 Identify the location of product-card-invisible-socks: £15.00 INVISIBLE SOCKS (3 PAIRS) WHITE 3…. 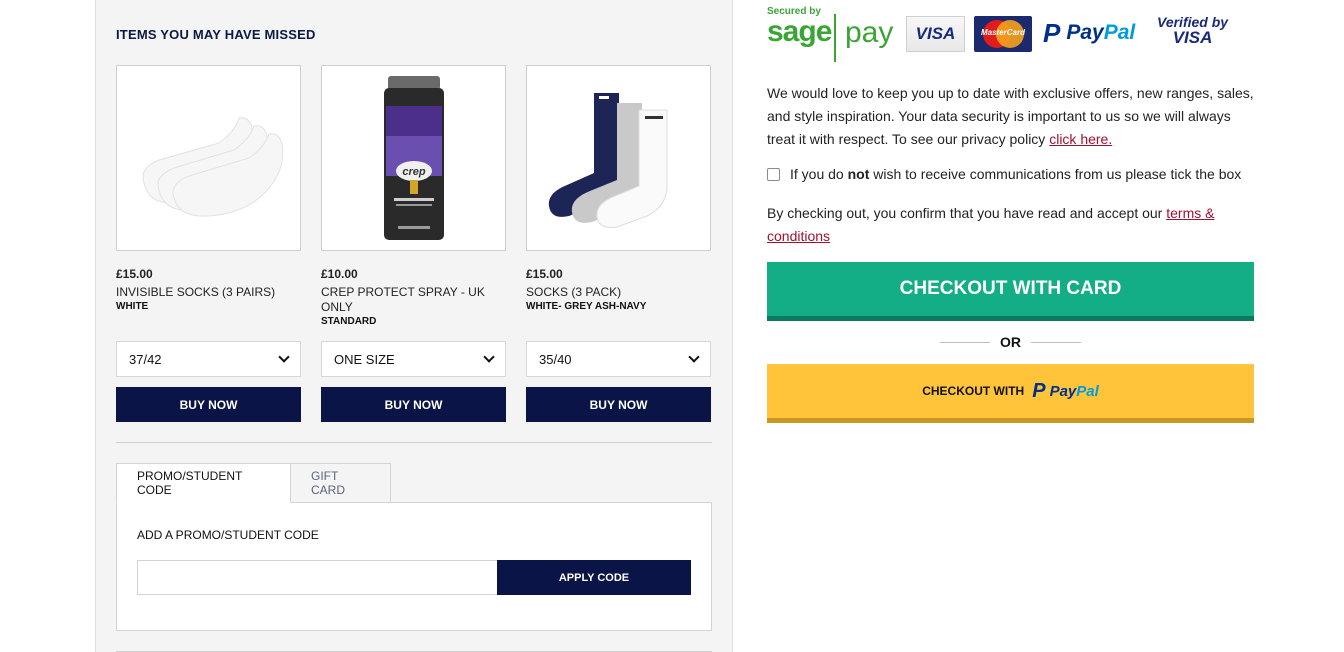
(208, 243).